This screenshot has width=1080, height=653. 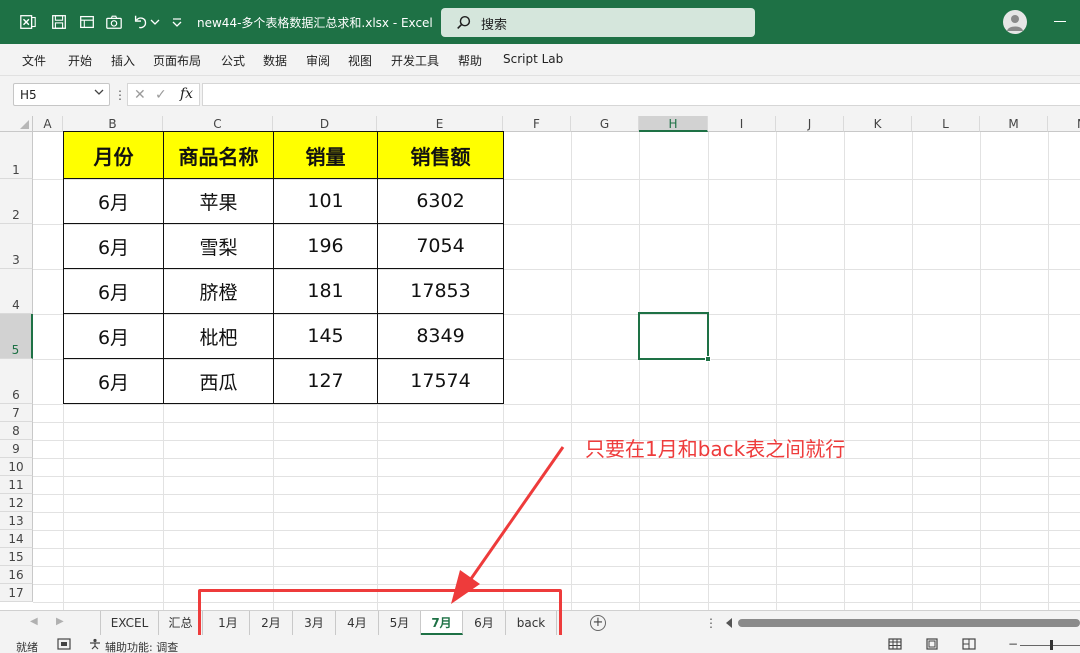 I want to click on column-header: B, so click(x=113, y=124).